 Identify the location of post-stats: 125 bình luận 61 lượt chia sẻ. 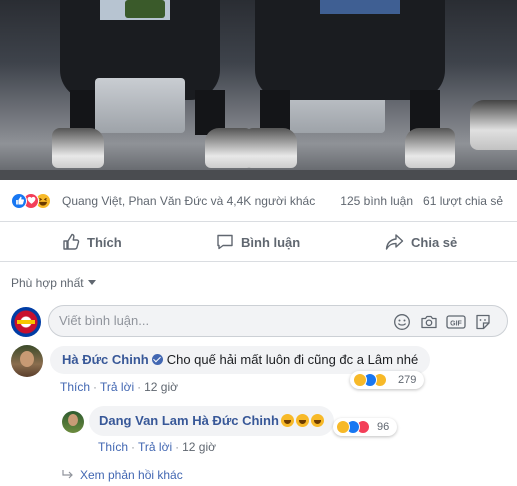
(421, 201).